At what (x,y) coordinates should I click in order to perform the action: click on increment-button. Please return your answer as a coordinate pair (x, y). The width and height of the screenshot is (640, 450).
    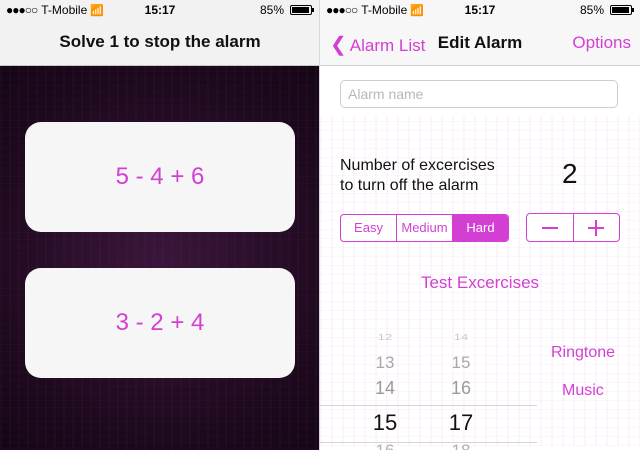
    Looking at the image, I should click on (596, 227).